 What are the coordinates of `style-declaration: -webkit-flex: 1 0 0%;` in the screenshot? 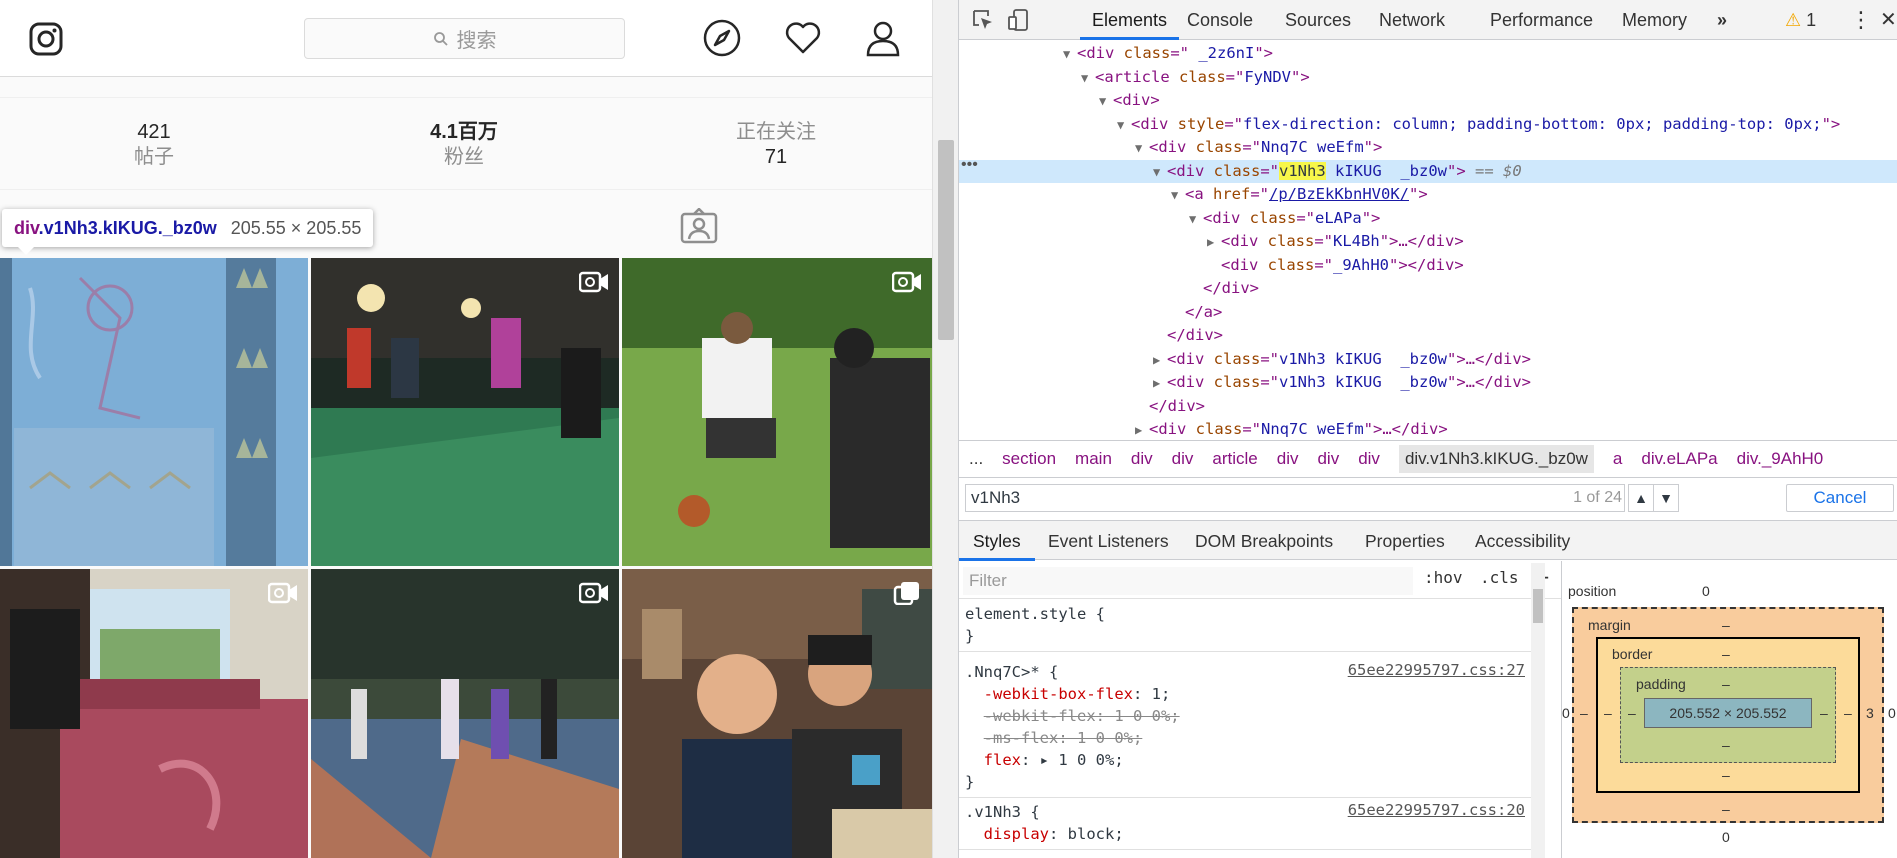 It's located at (1245, 716).